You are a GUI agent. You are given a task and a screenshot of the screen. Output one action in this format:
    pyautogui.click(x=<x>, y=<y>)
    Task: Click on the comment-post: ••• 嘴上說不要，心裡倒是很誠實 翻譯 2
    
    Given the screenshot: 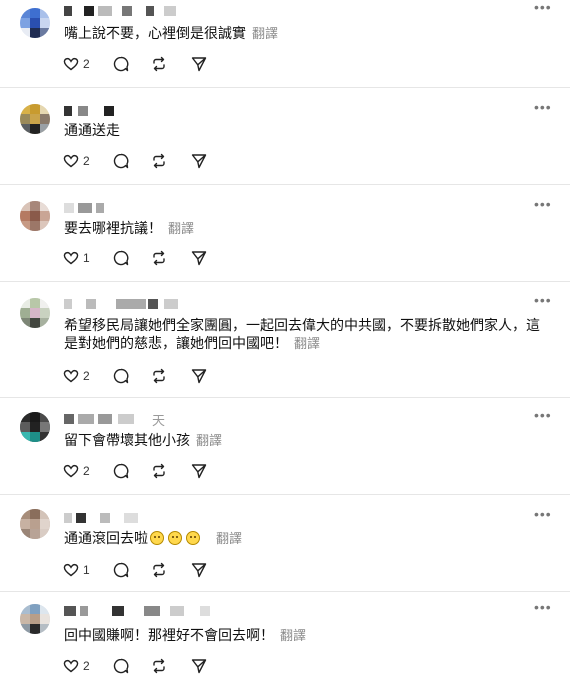 What is the action you would take?
    pyautogui.click(x=285, y=44)
    